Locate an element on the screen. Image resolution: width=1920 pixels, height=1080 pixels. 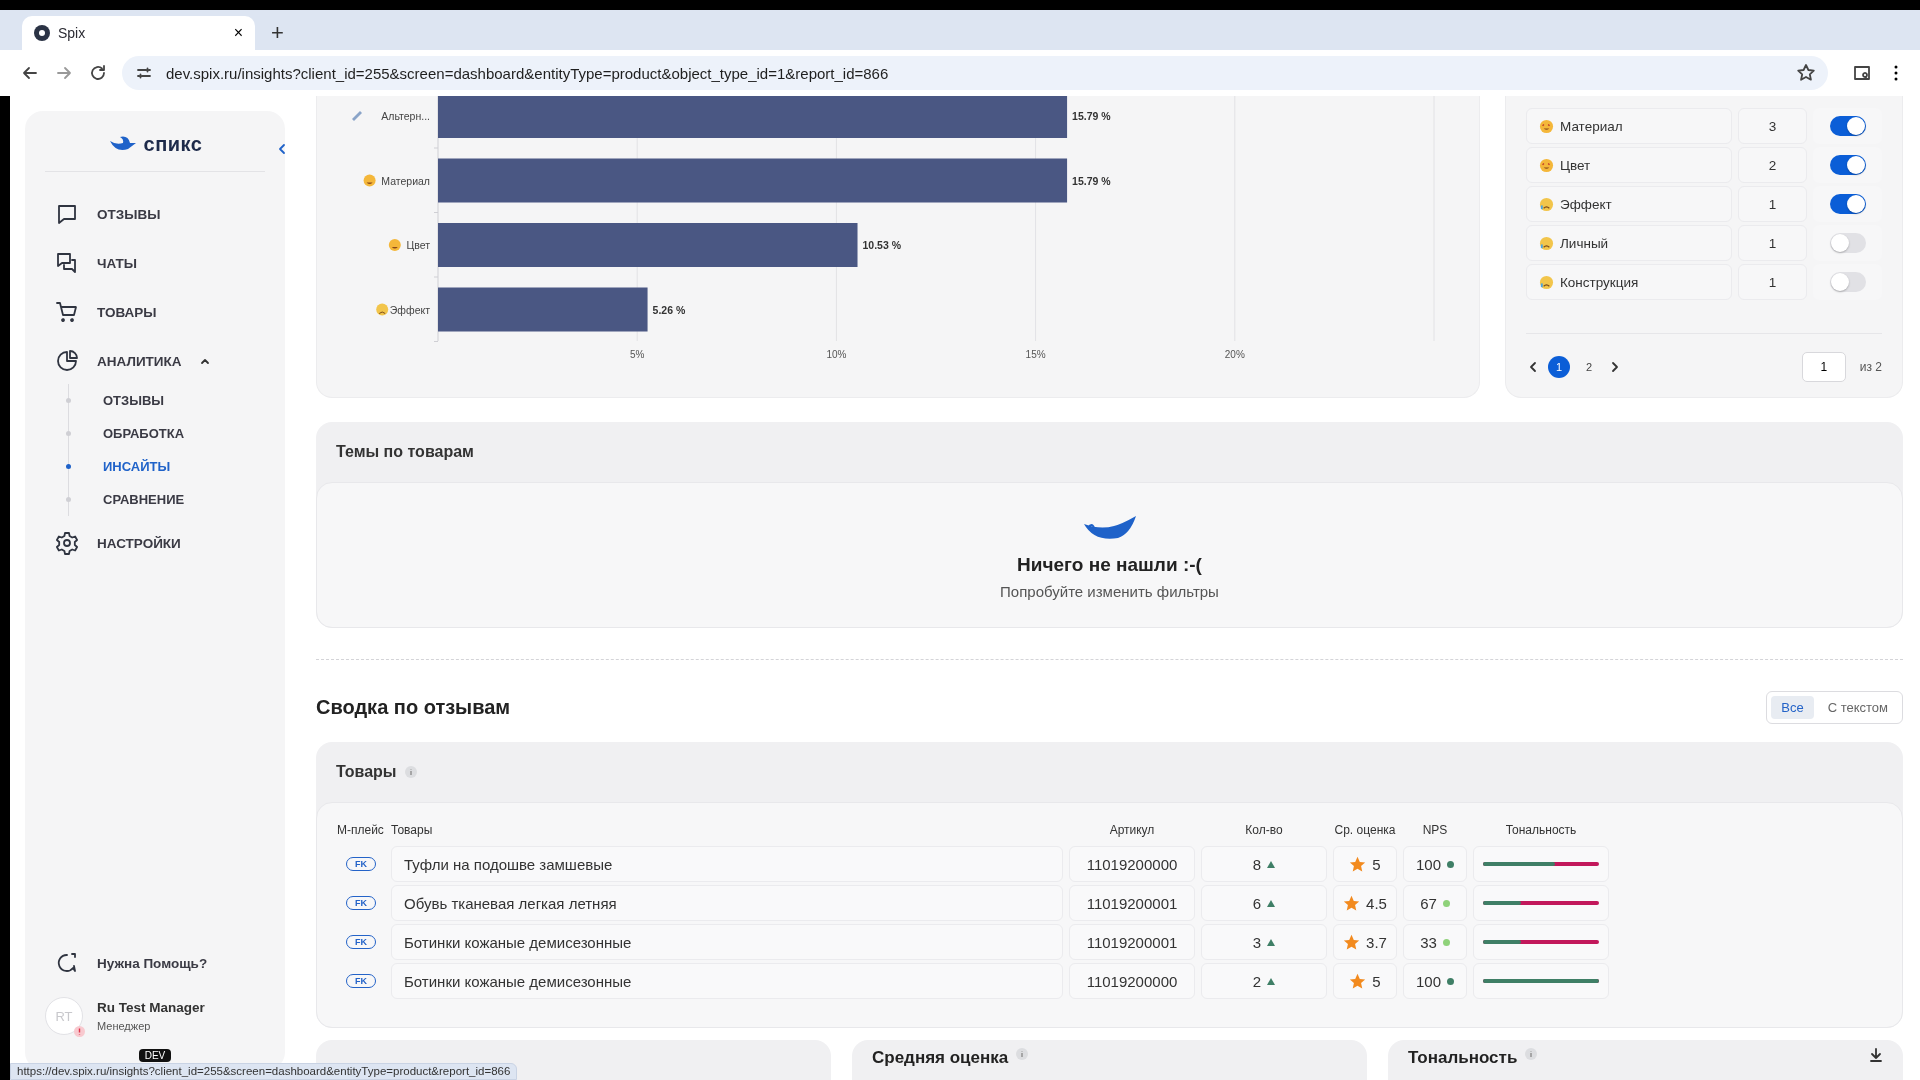
env-badge: DEV is located at coordinates (155, 1055).